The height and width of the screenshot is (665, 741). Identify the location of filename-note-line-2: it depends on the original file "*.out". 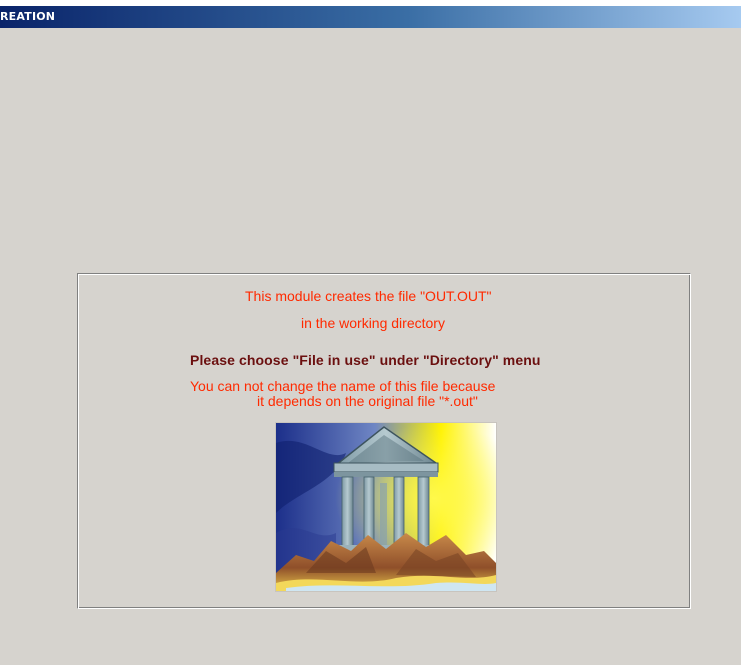
(367, 401).